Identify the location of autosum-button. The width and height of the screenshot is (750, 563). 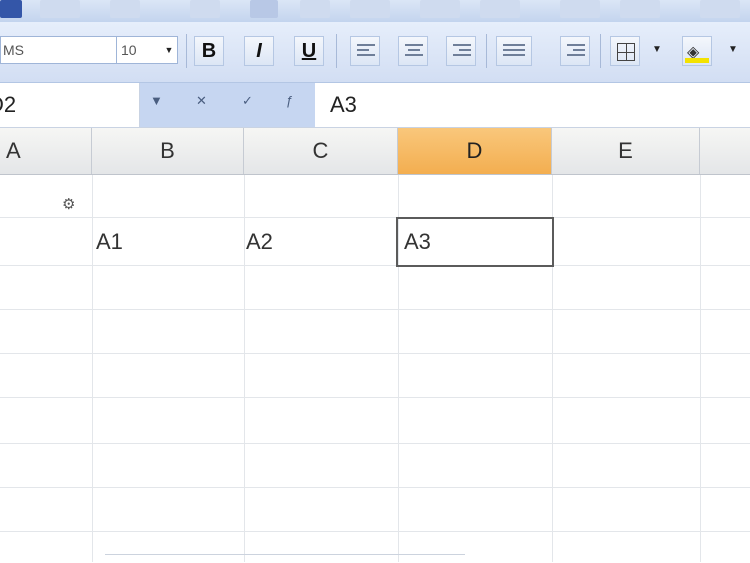
(640, 9).